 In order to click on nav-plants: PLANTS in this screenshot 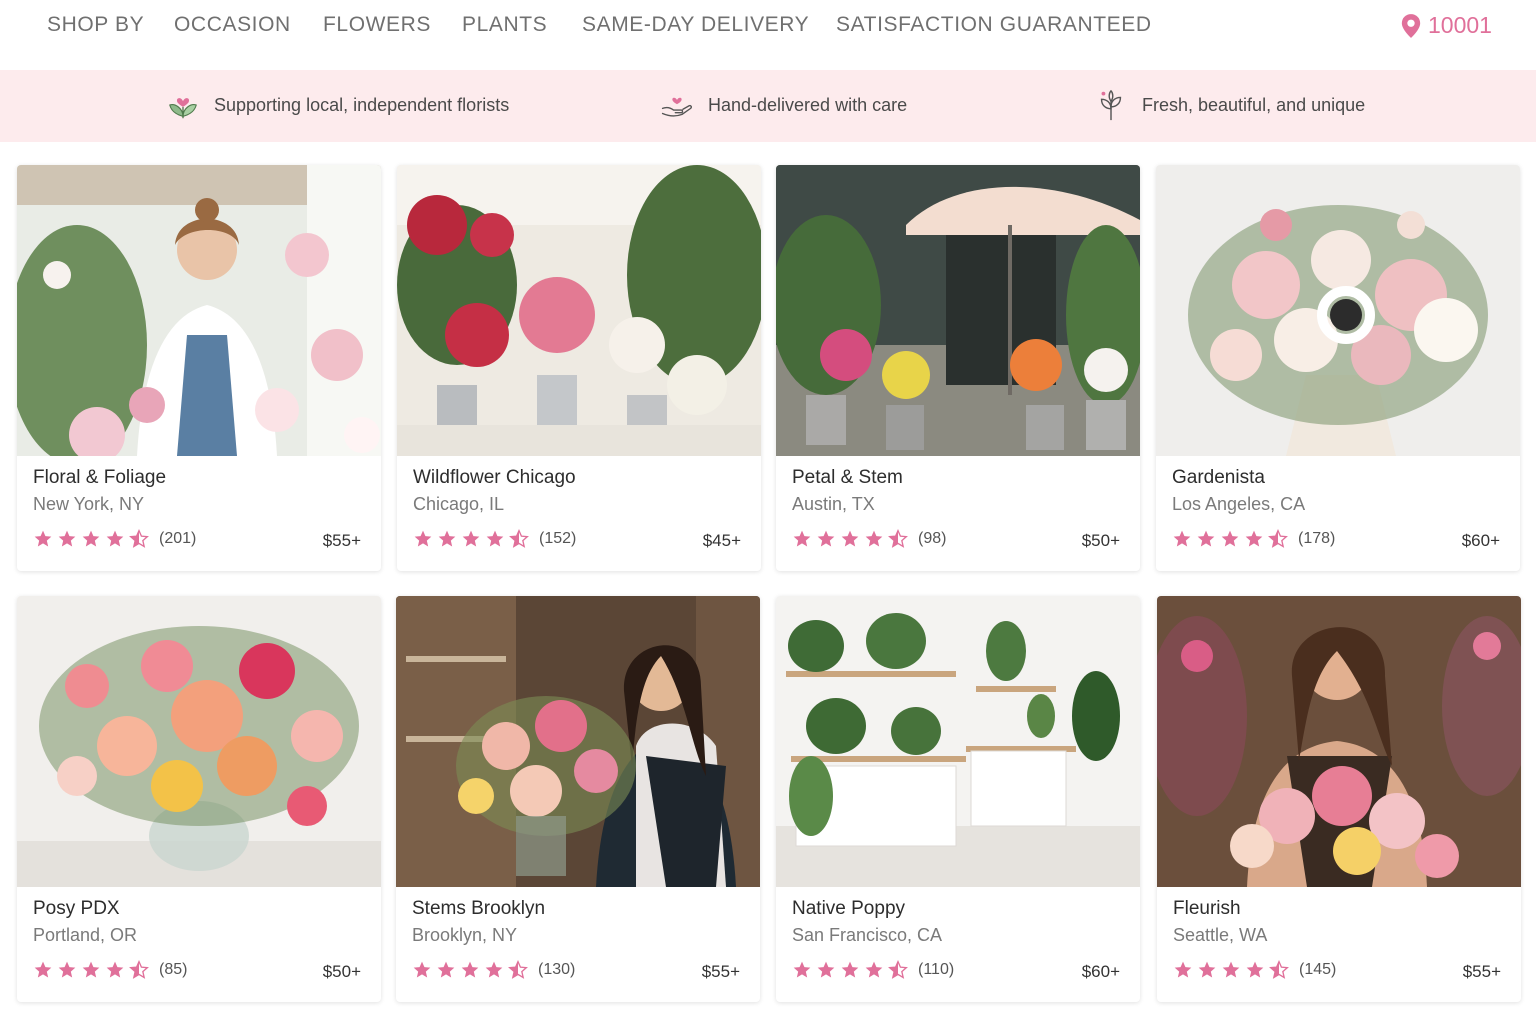, I will do `click(504, 25)`.